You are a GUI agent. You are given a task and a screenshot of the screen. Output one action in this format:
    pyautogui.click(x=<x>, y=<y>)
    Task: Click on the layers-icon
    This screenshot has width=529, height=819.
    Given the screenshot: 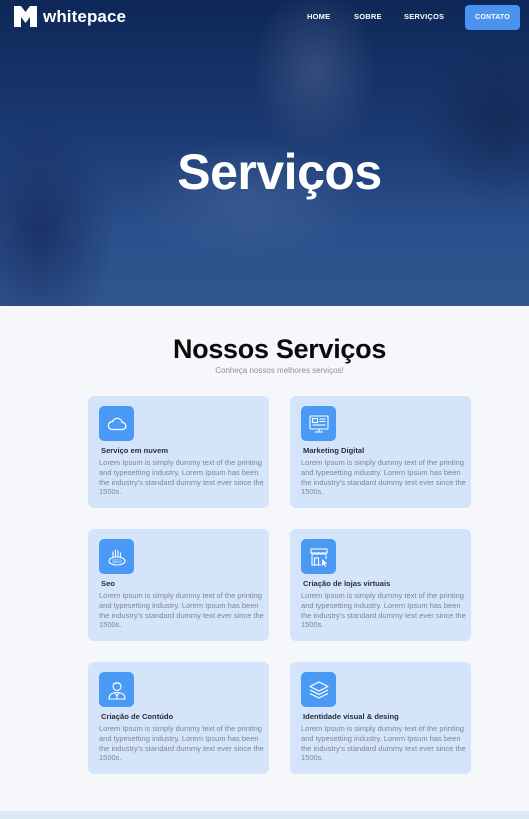 What is the action you would take?
    pyautogui.click(x=318, y=689)
    